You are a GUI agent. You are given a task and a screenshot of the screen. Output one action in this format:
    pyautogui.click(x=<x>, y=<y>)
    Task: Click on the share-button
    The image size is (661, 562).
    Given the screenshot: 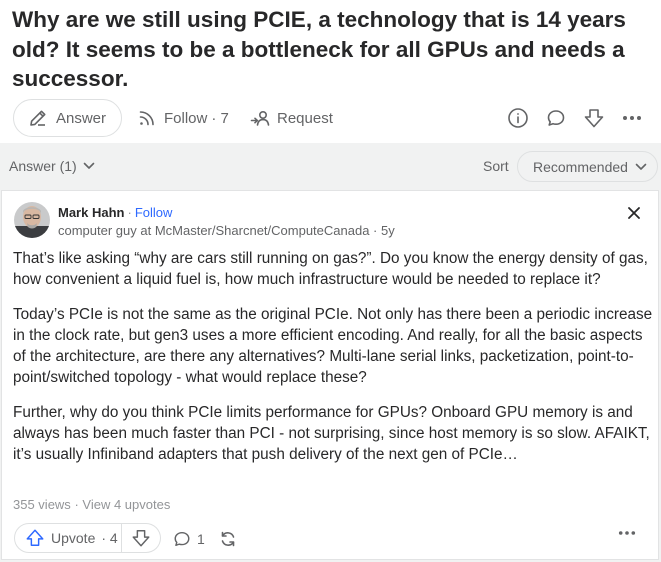 What is the action you would take?
    pyautogui.click(x=228, y=539)
    